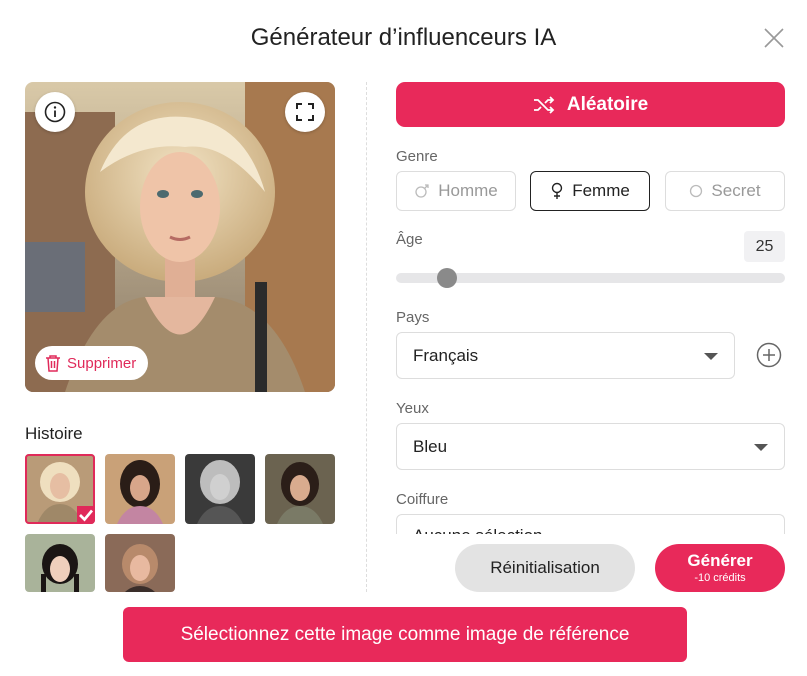 This screenshot has width=807, height=676. Describe the element at coordinates (403, 37) in the screenshot. I see `dialog-title: Générateur d’influenceurs IA` at that location.